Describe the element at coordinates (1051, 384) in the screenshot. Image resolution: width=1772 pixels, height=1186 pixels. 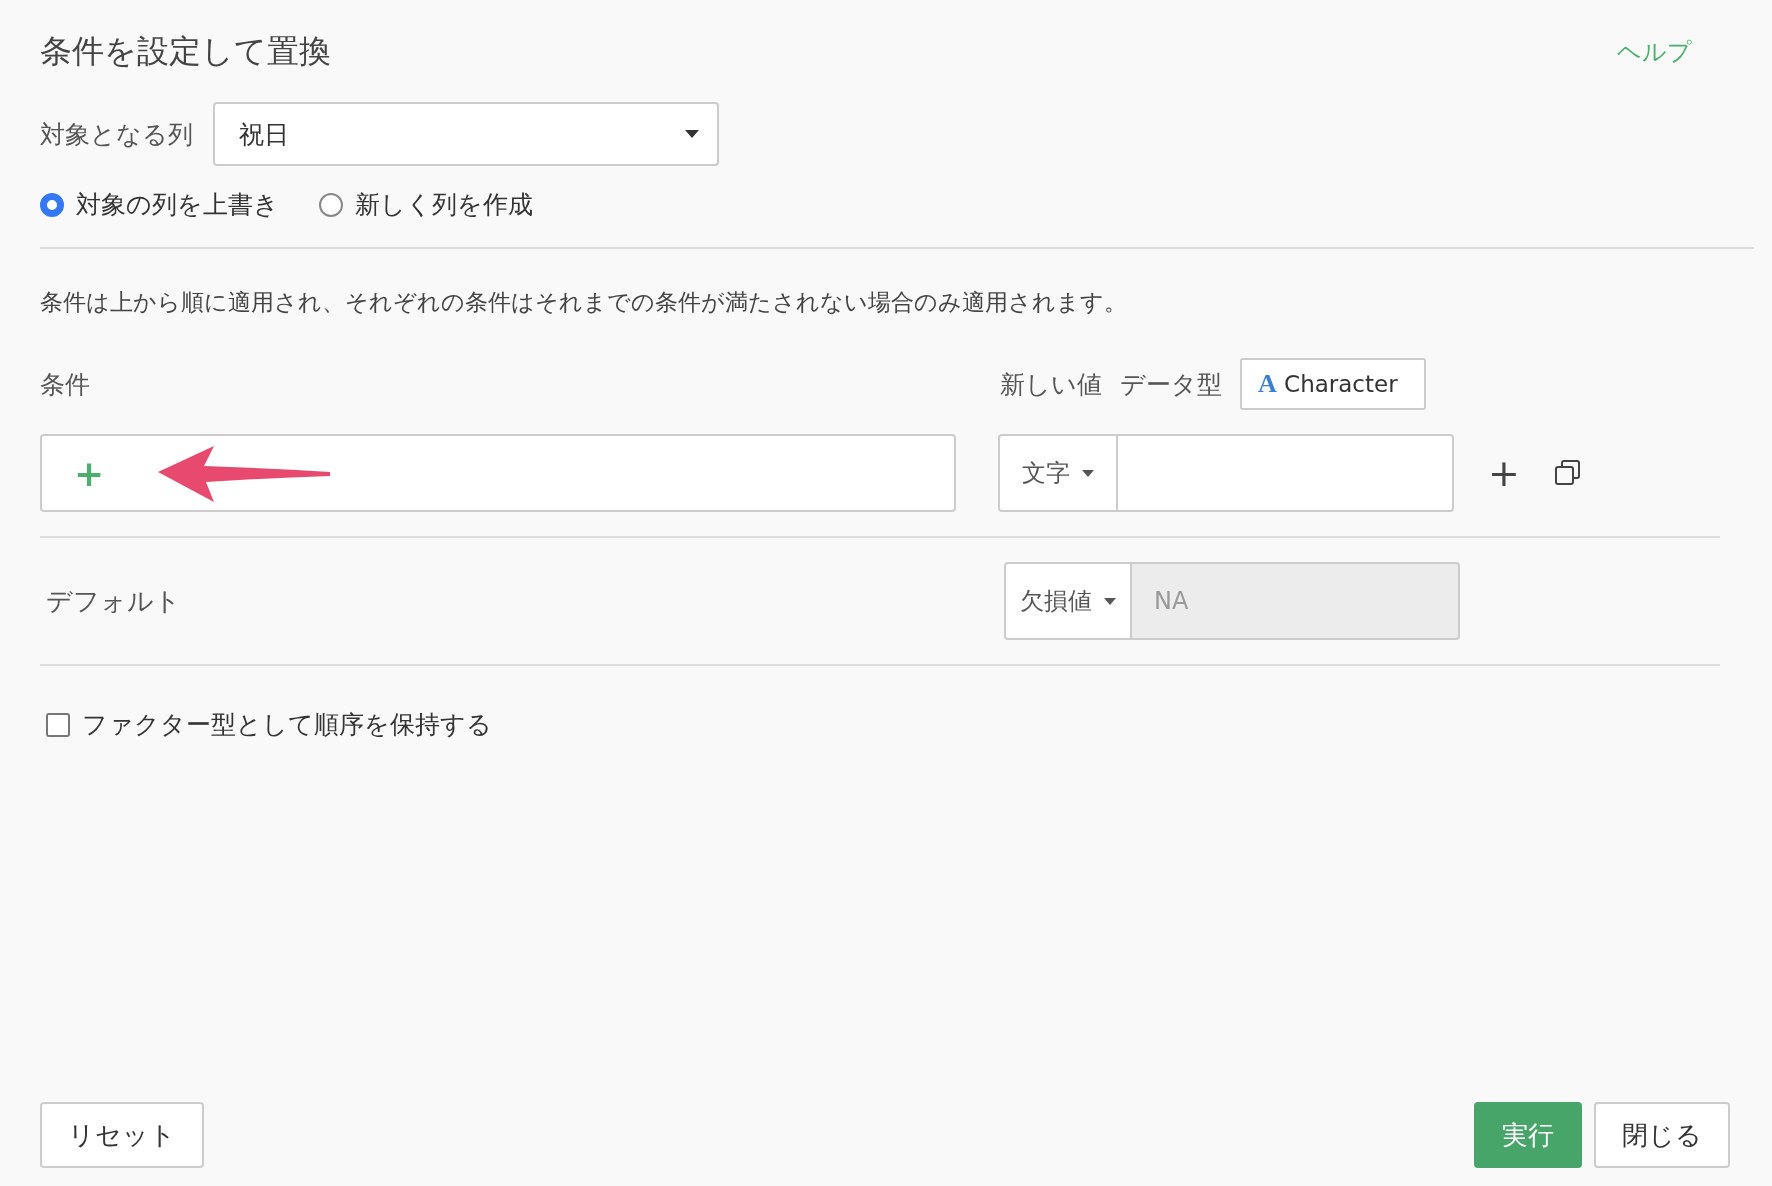
I see `new-value-label: 新しい値` at that location.